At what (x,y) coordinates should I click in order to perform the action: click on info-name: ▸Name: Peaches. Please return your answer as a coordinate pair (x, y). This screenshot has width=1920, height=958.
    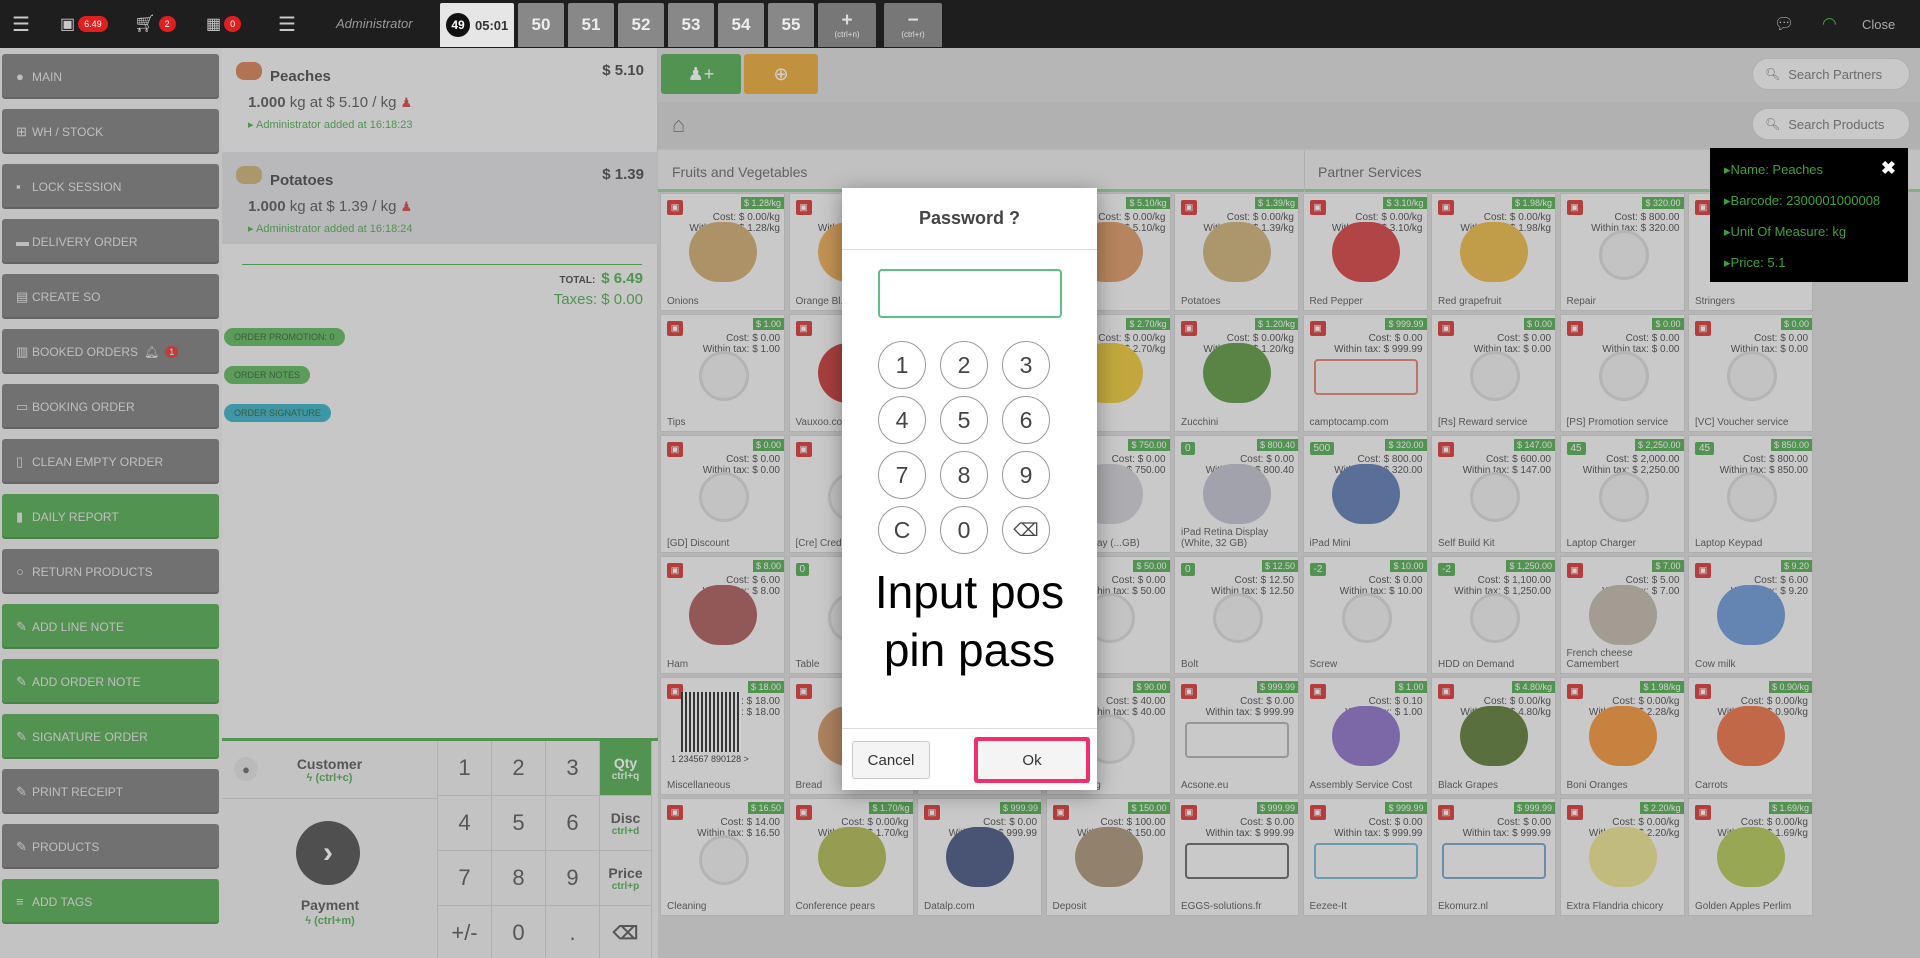
    Looking at the image, I should click on (1774, 169).